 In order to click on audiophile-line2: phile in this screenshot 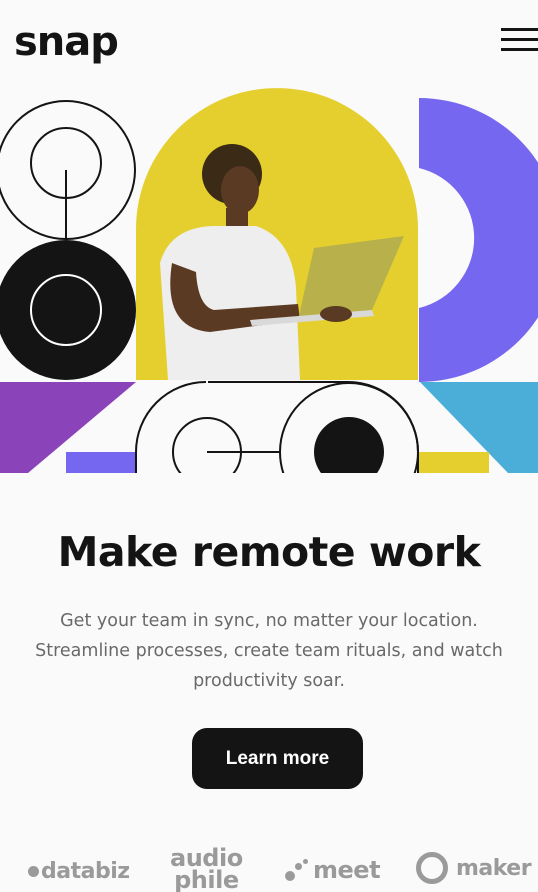, I will do `click(206, 879)`.